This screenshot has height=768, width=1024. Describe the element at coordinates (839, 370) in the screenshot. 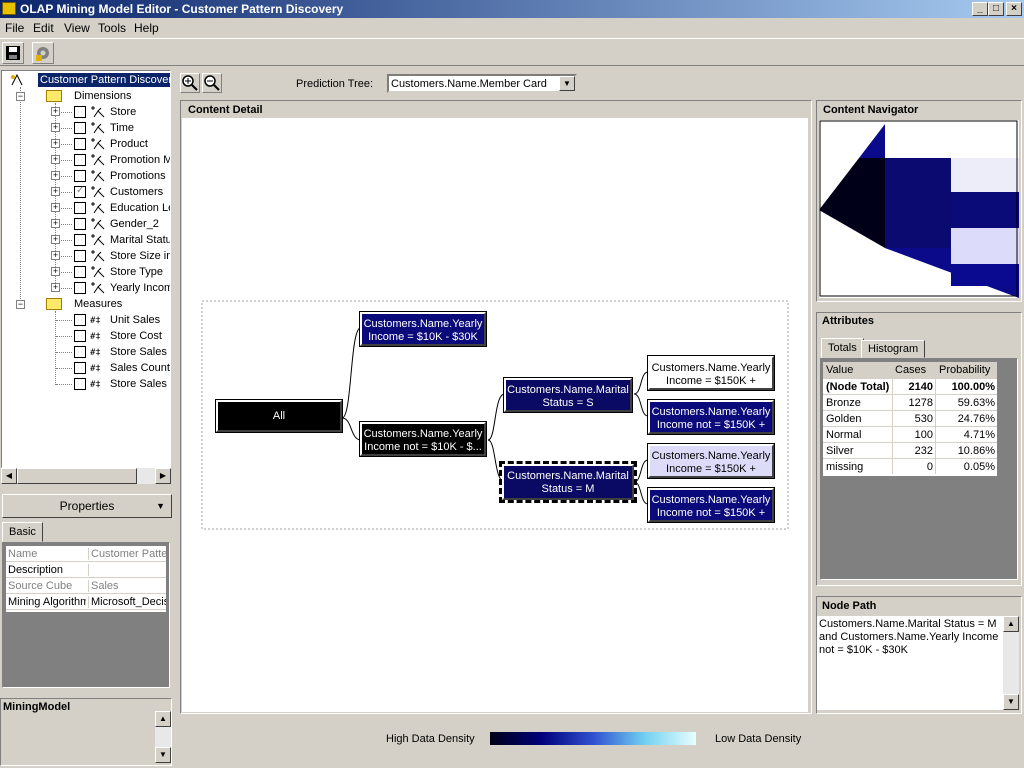

I see `header-value: Value` at that location.